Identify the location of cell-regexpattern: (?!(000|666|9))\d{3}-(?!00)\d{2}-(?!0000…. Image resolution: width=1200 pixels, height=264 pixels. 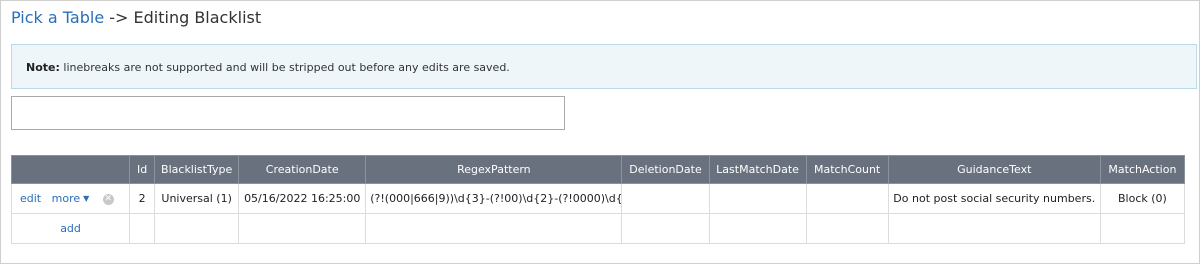
(494, 198).